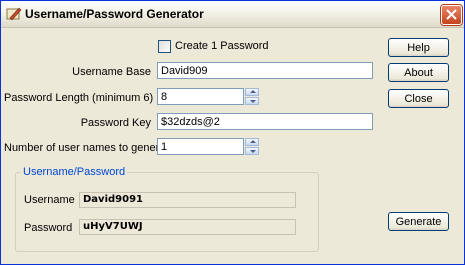 The height and width of the screenshot is (265, 465). I want to click on window-title: Username/Password Generator, so click(114, 14).